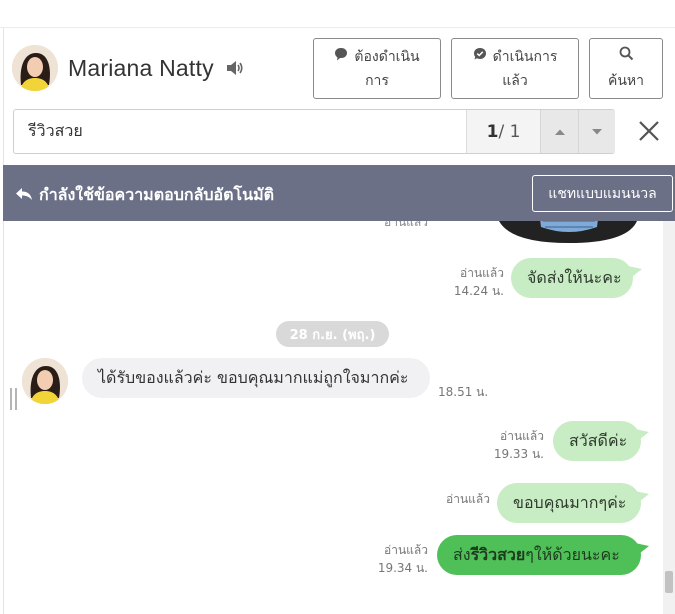 The height and width of the screenshot is (614, 675). I want to click on contact-name: Mariana Natty, so click(141, 68).